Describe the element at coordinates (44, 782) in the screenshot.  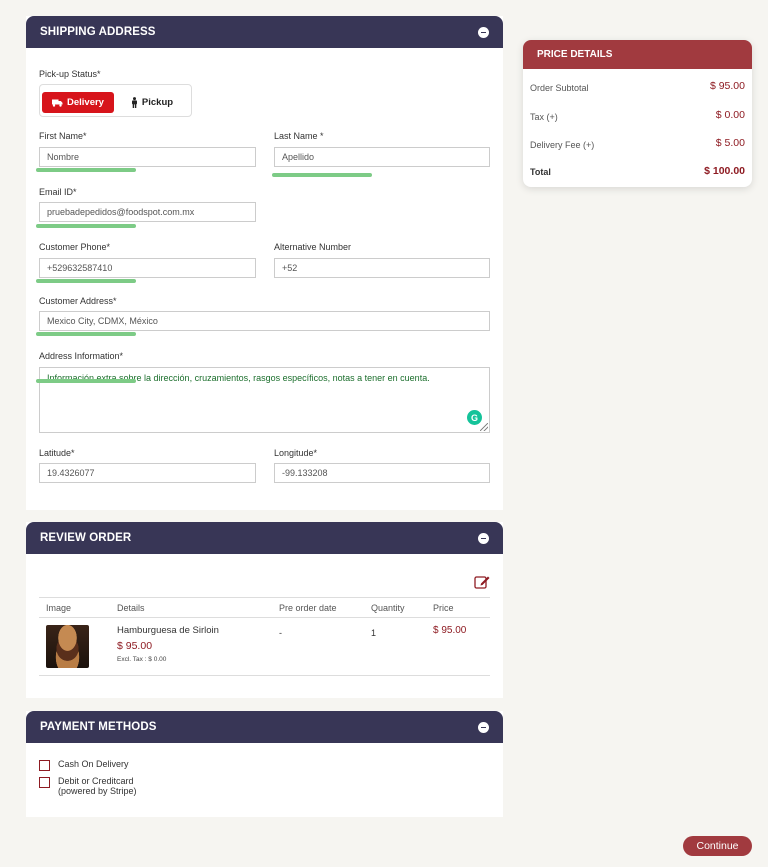
I see `card-checkbox` at that location.